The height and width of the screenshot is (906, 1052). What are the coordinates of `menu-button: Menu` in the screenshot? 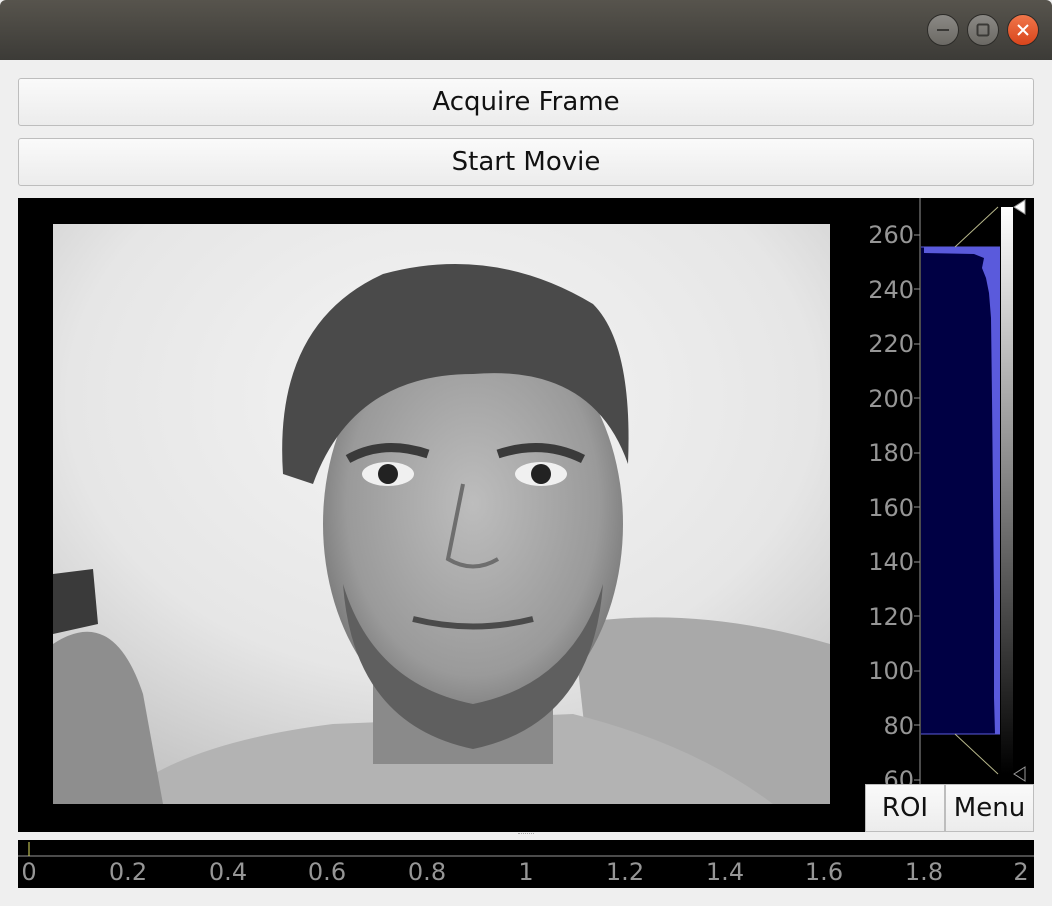 It's located at (989, 808).